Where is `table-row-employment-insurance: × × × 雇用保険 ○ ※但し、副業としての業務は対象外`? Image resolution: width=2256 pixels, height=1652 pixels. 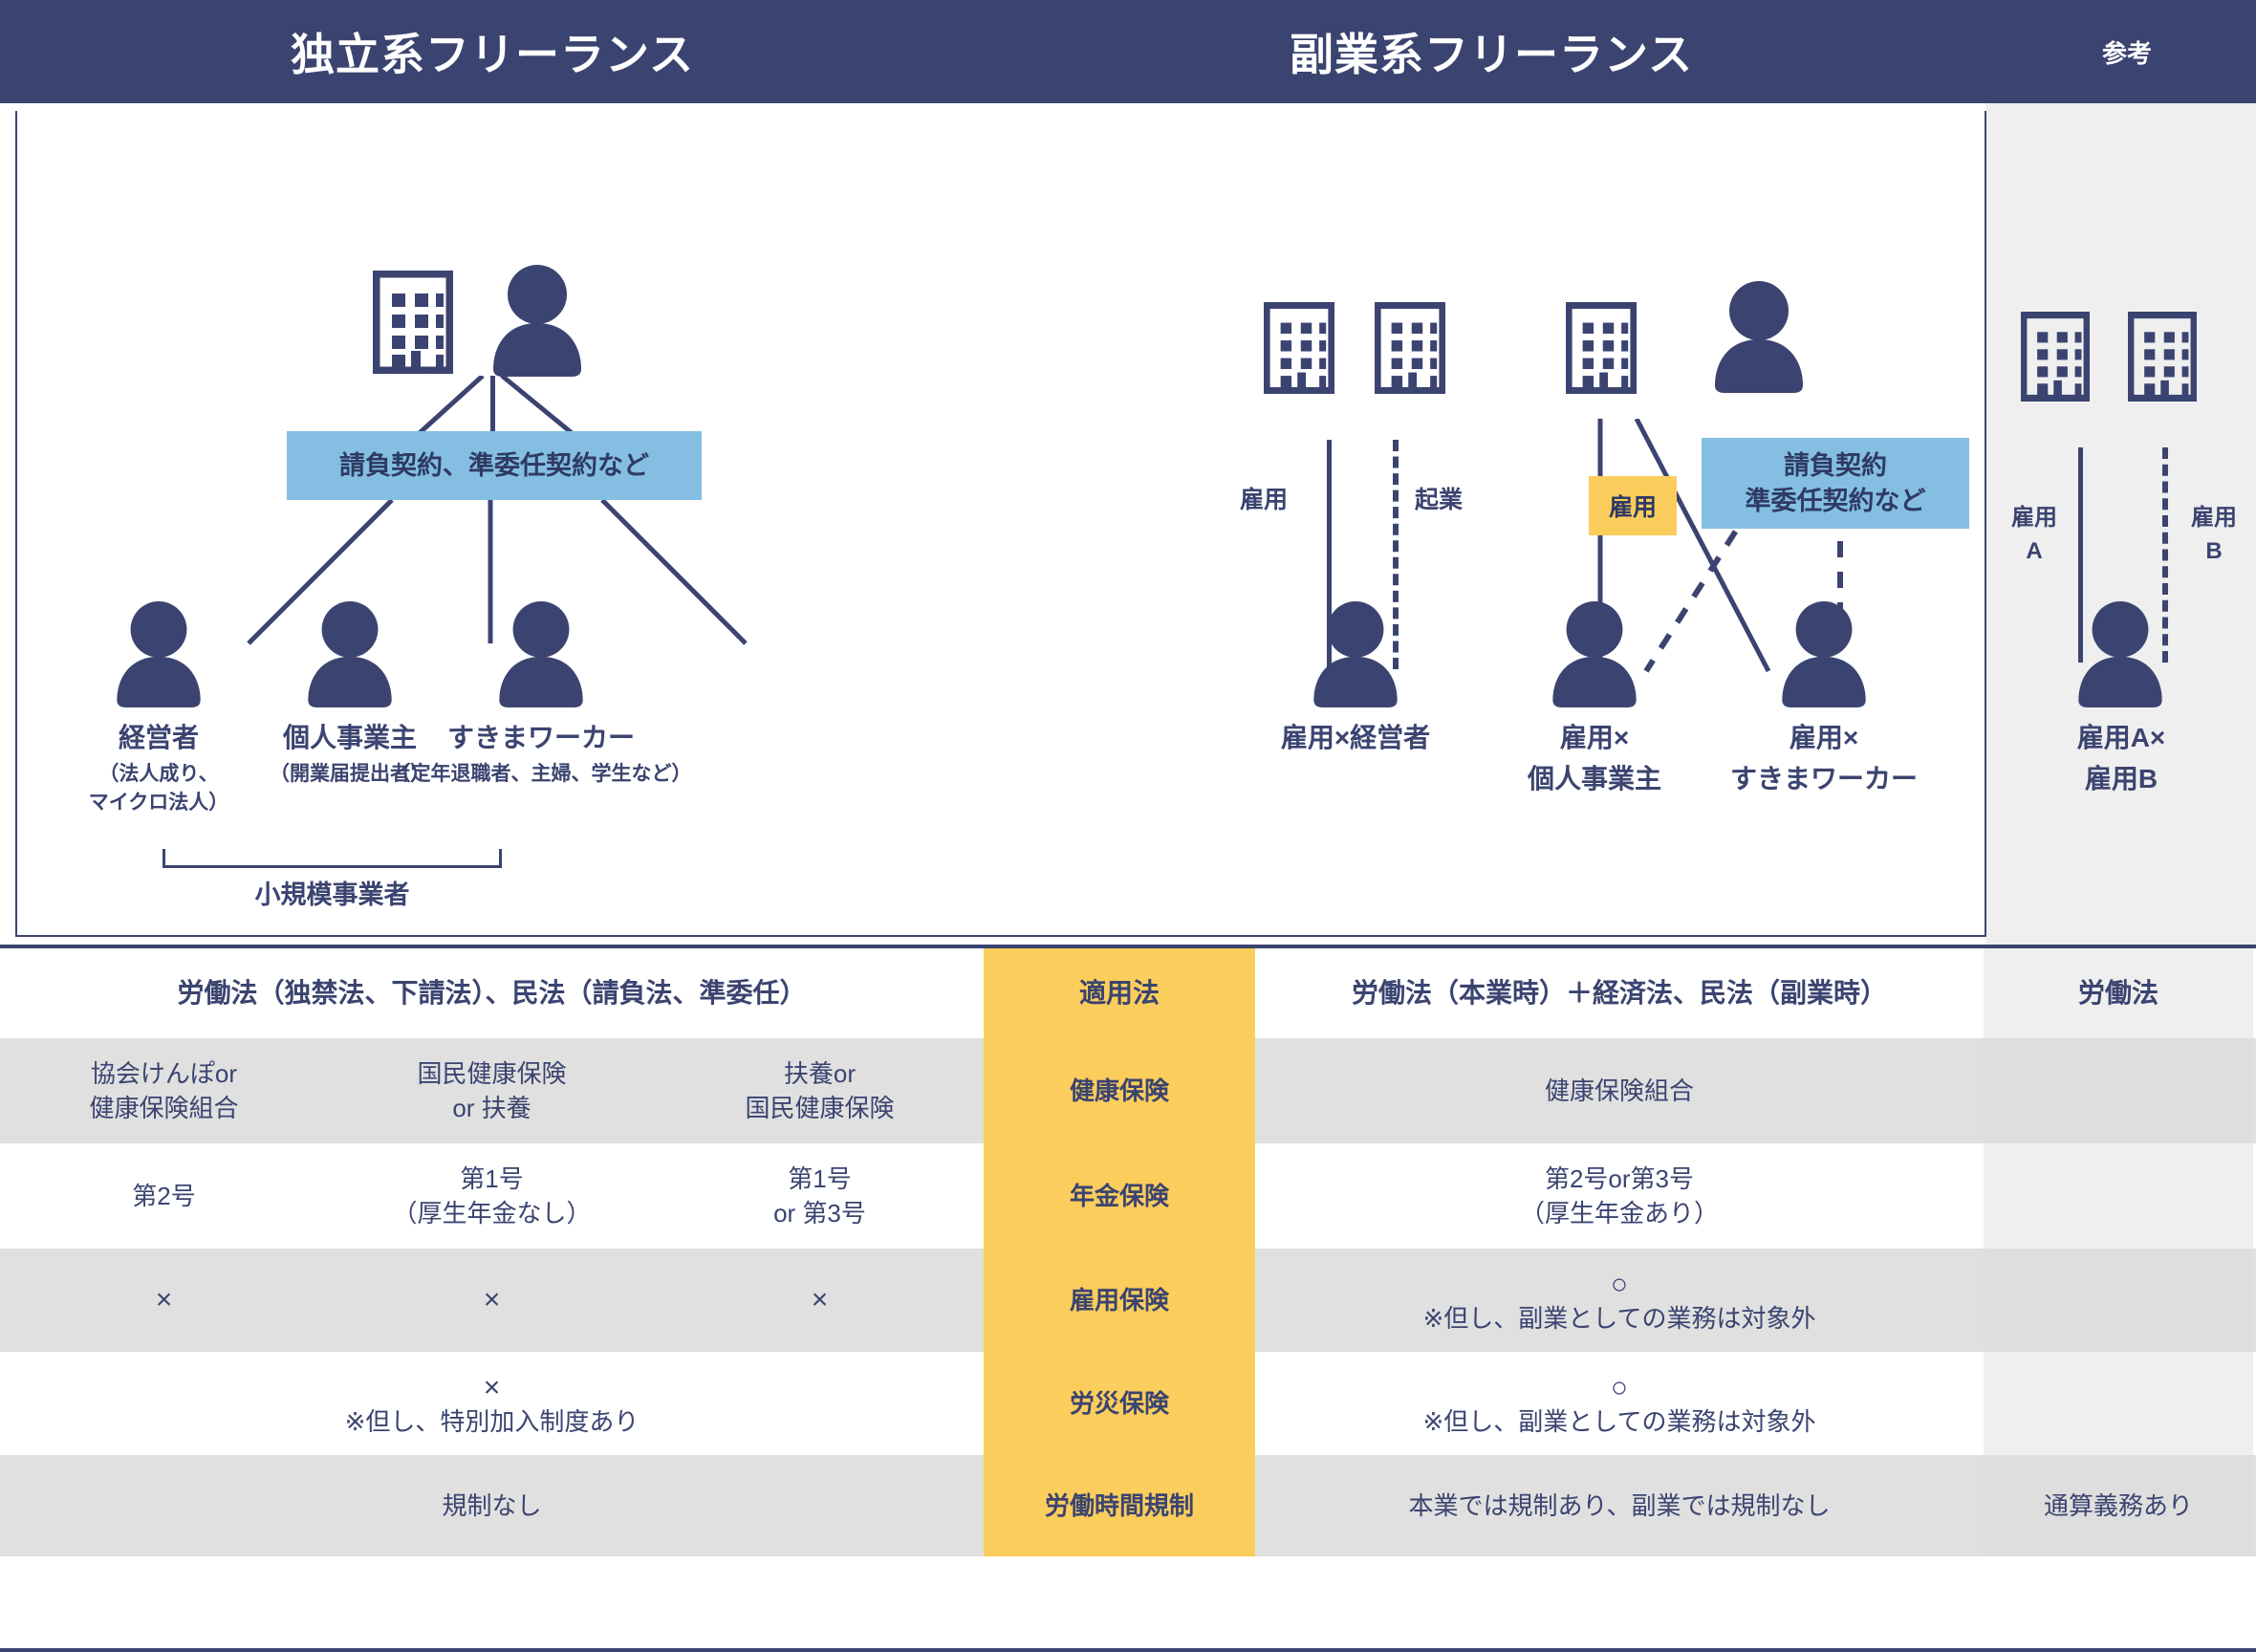 table-row-employment-insurance: × × × 雇用保険 ○ ※但し、副業としての業務は対象外 is located at coordinates (1128, 1300).